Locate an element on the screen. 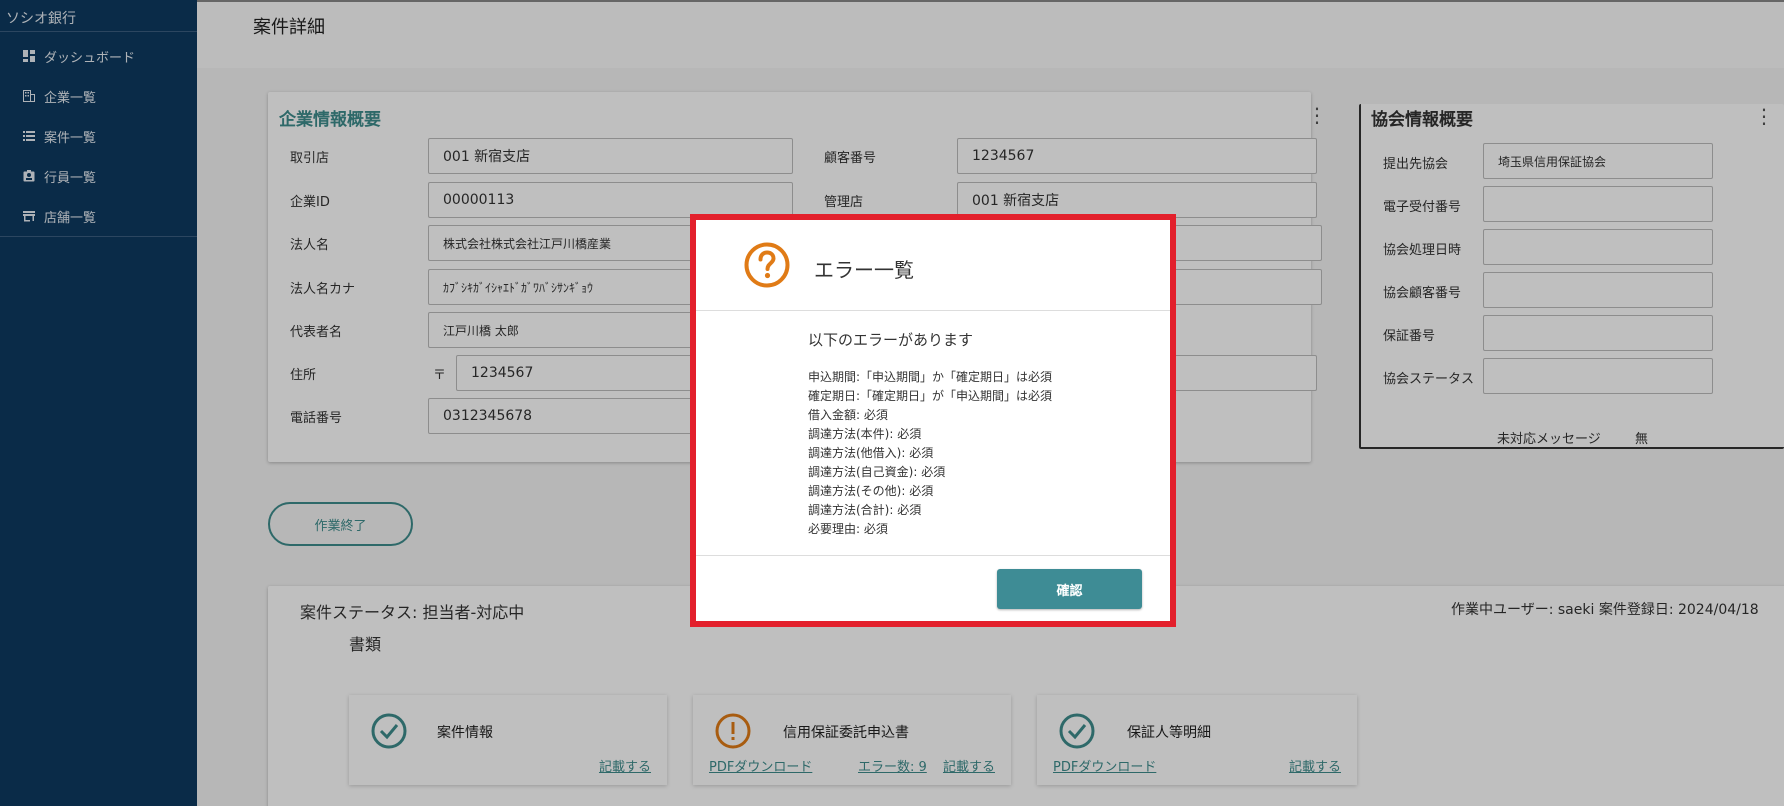  error-item: 借入金額: 必須 is located at coordinates (848, 415).